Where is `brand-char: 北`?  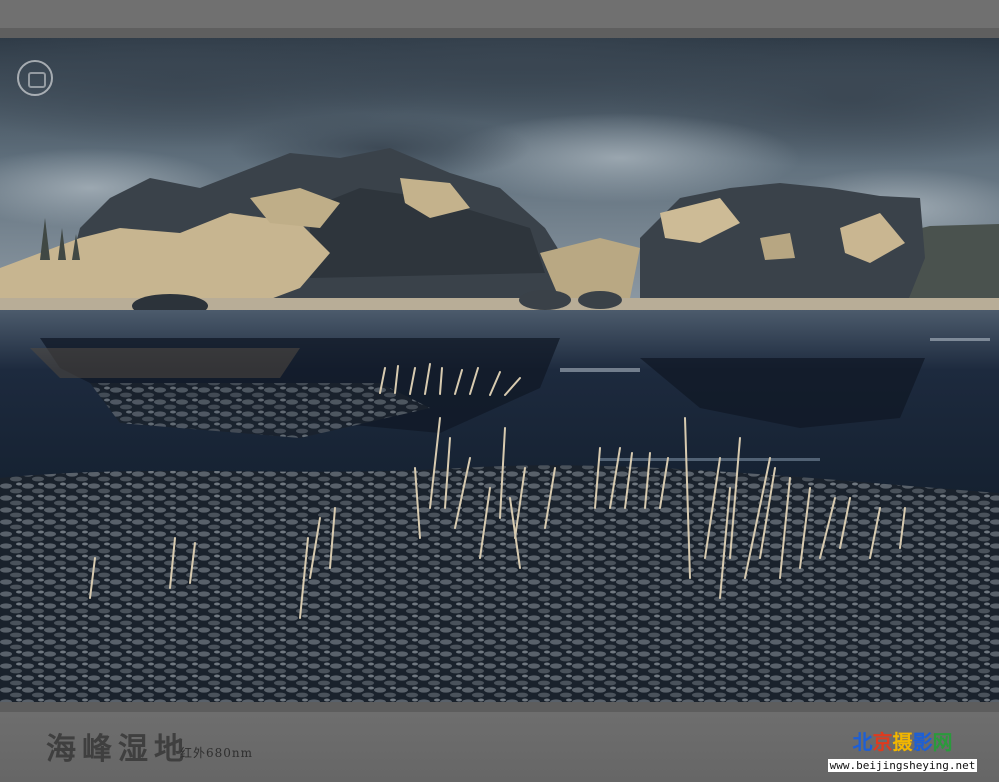
brand-char: 北 is located at coordinates (862, 742).